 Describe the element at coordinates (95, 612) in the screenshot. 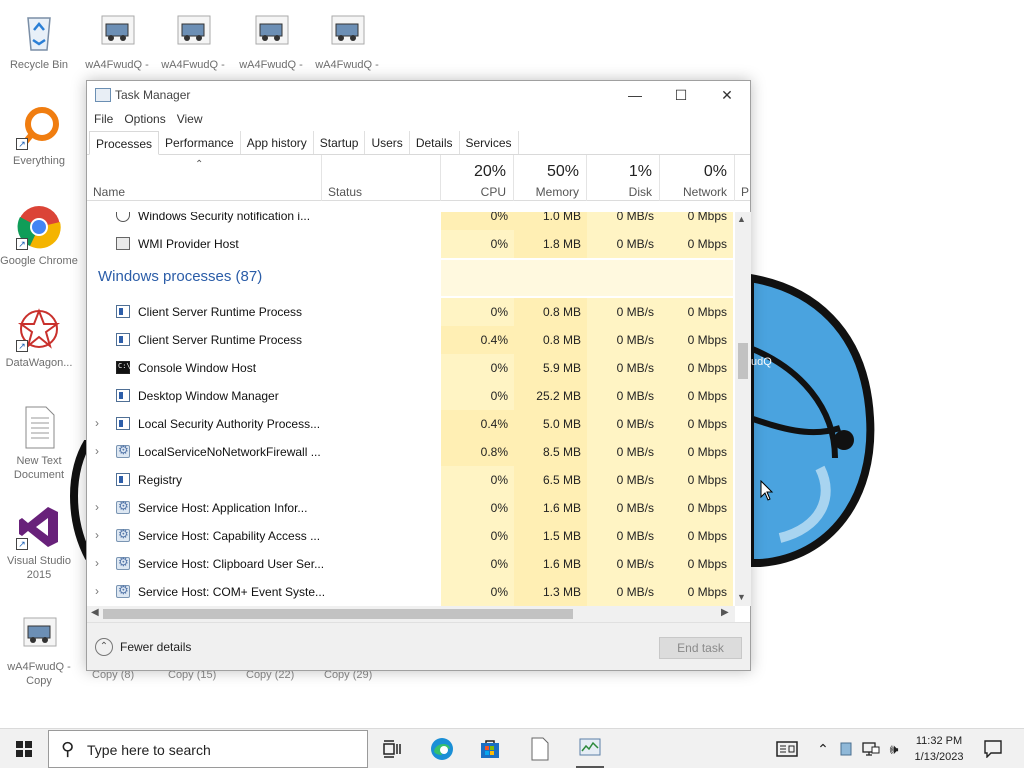

I see `scroll-left-icon: ◀` at that location.